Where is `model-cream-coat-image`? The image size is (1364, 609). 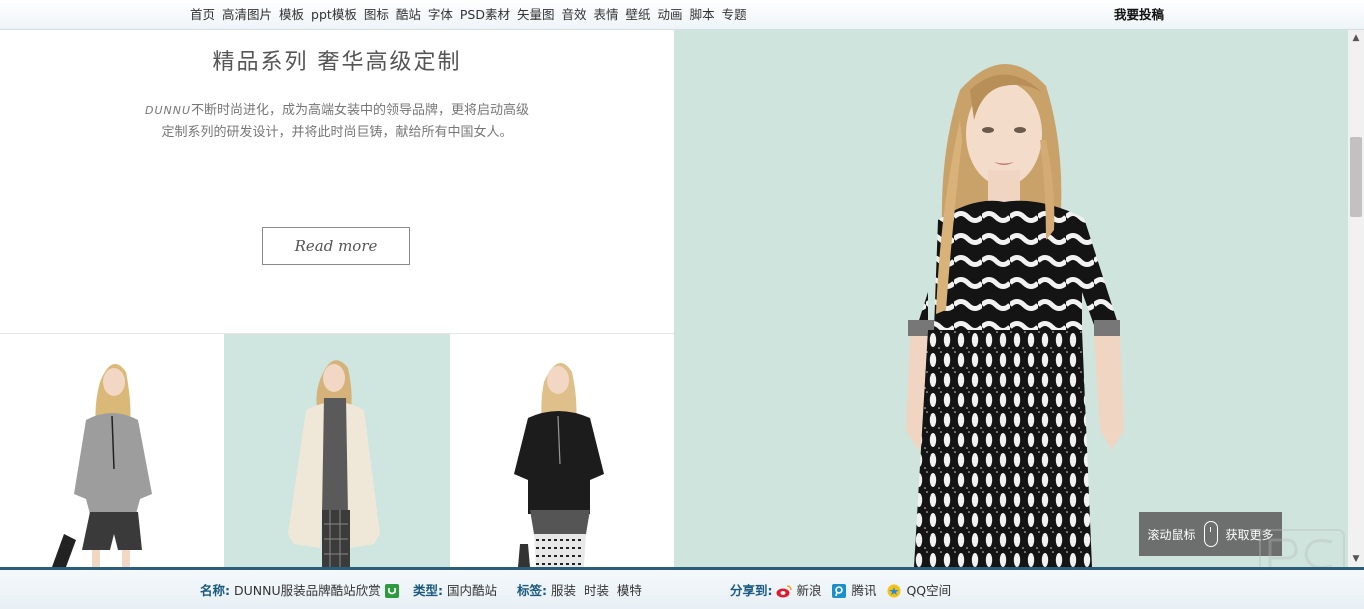 model-cream-coat-image is located at coordinates (334, 463).